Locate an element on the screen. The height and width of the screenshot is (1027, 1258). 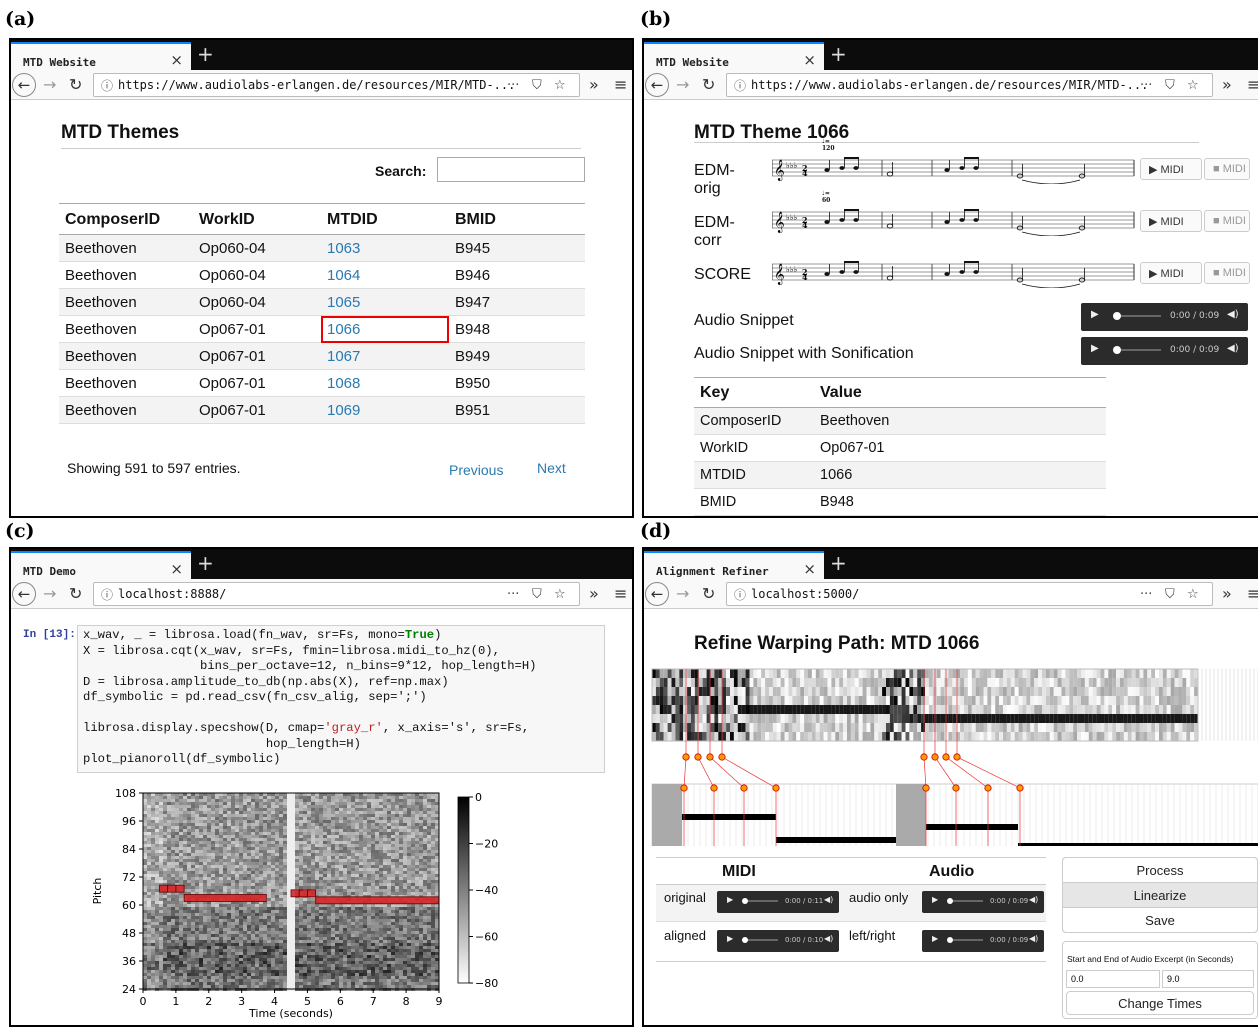
mtdid-link: 1063 is located at coordinates (385, 248).